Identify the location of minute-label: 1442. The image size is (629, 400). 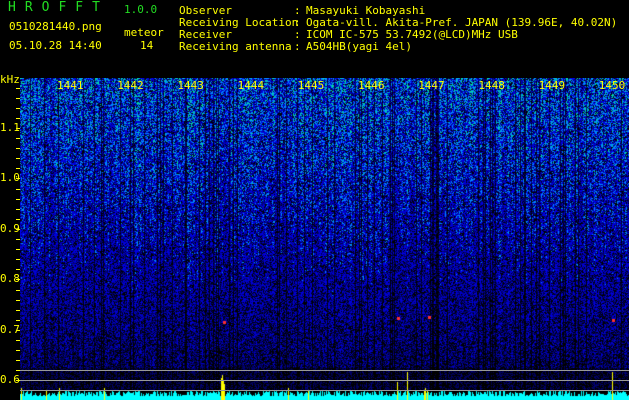
(130, 85).